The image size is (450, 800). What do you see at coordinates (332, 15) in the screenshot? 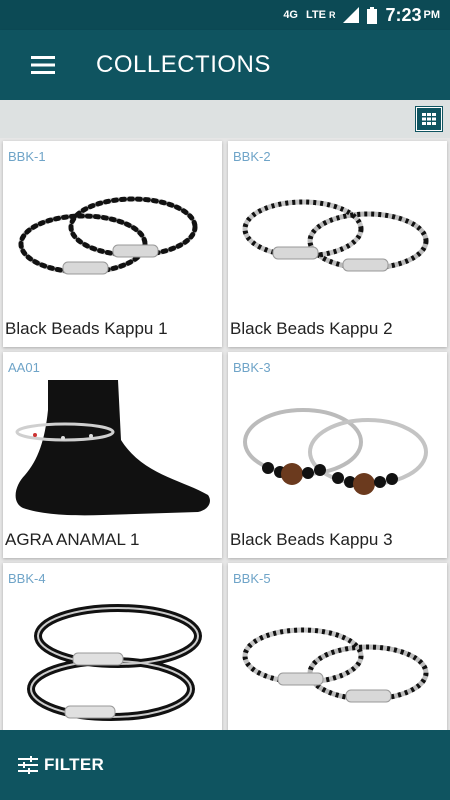
I see `roaming-label: R` at bounding box center [332, 15].